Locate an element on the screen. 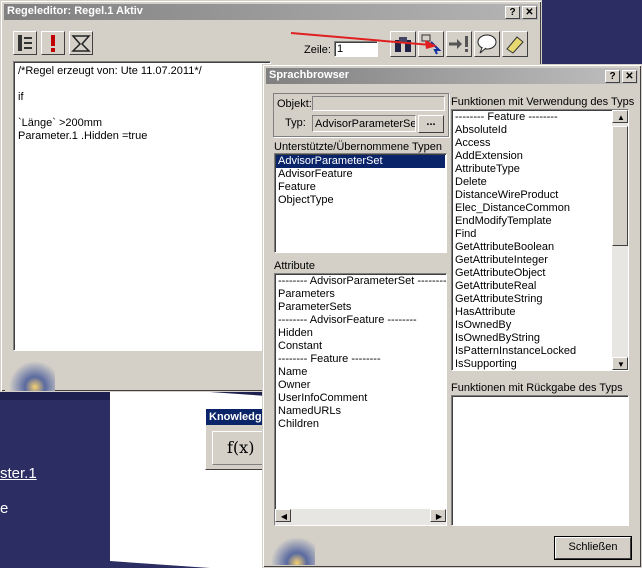  list-item: IsSupporting is located at coordinates (540, 364).